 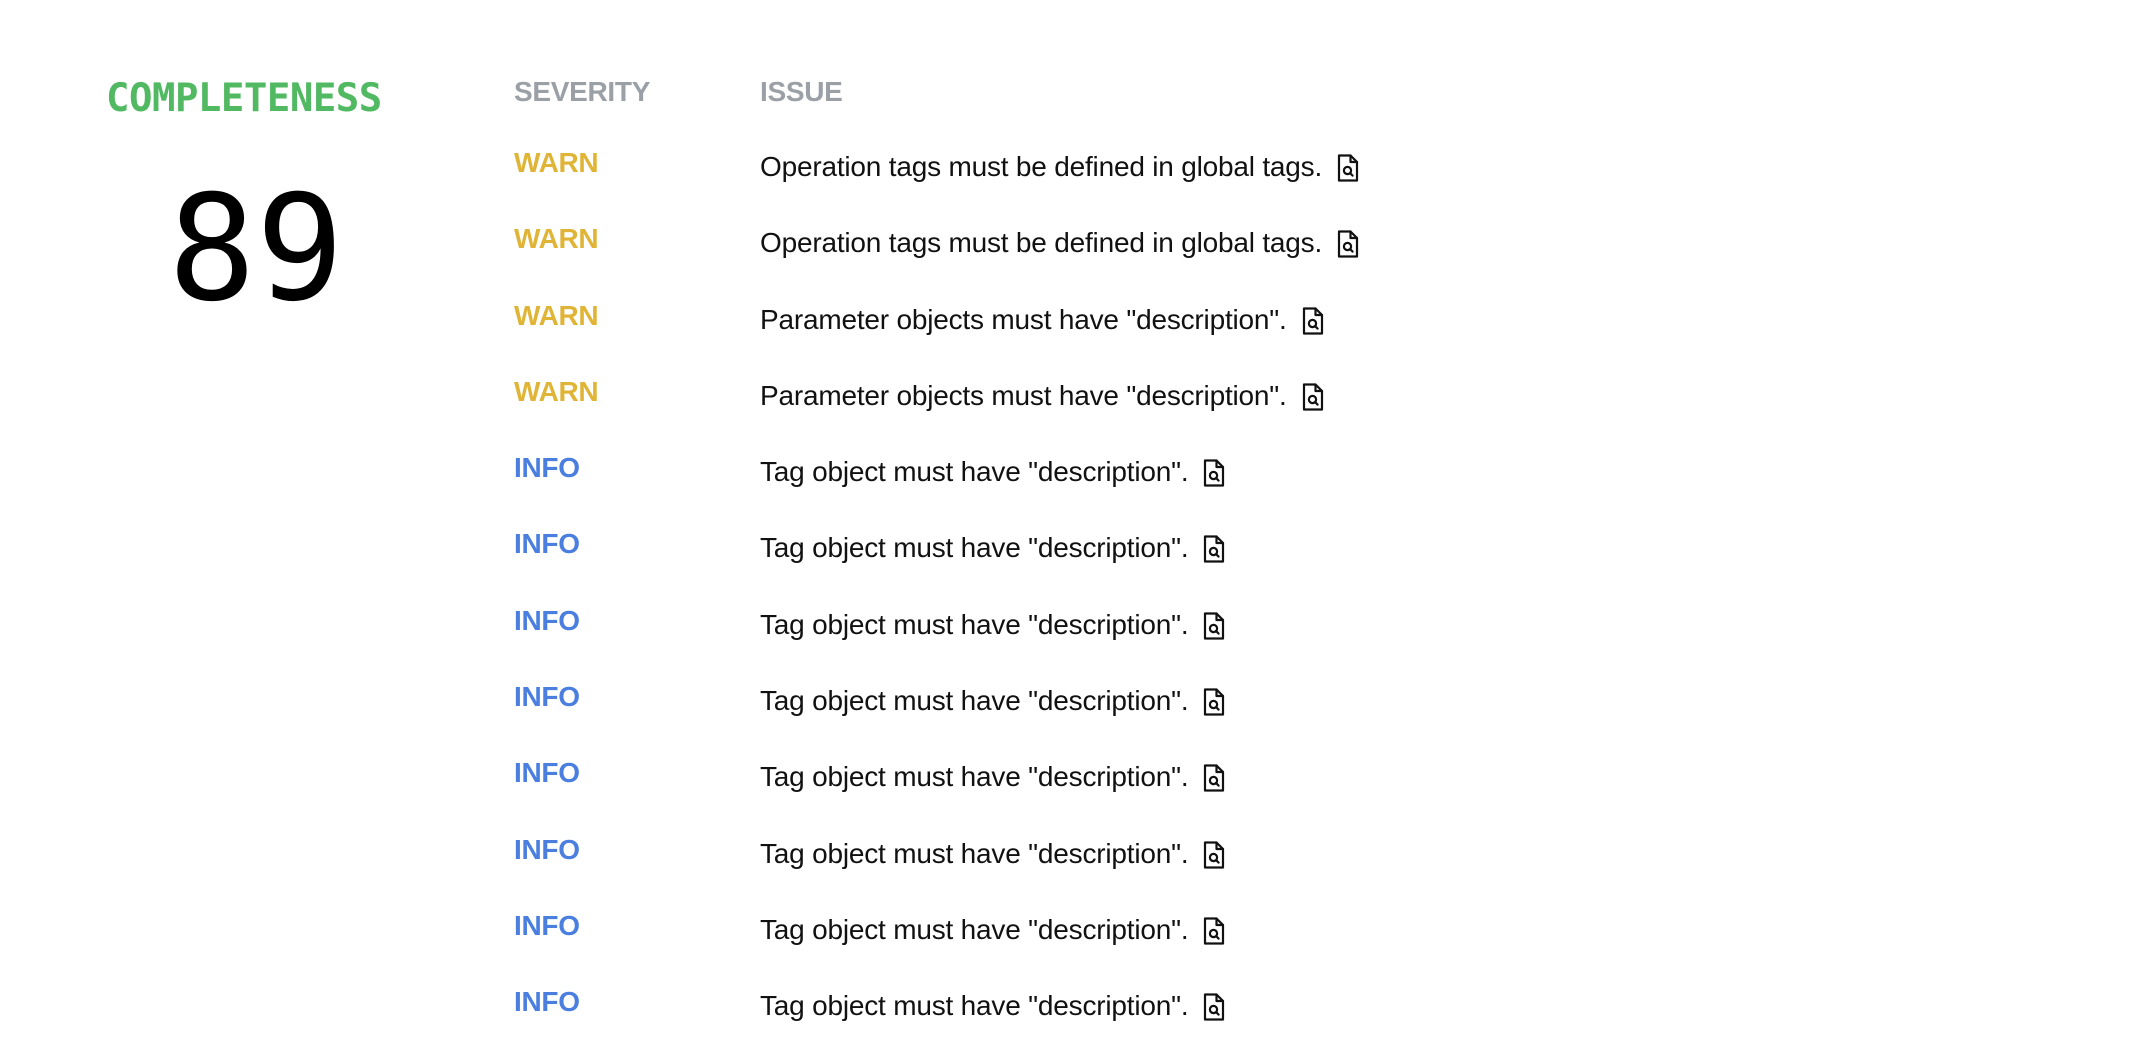 I want to click on score-value: 89, so click(x=256, y=249).